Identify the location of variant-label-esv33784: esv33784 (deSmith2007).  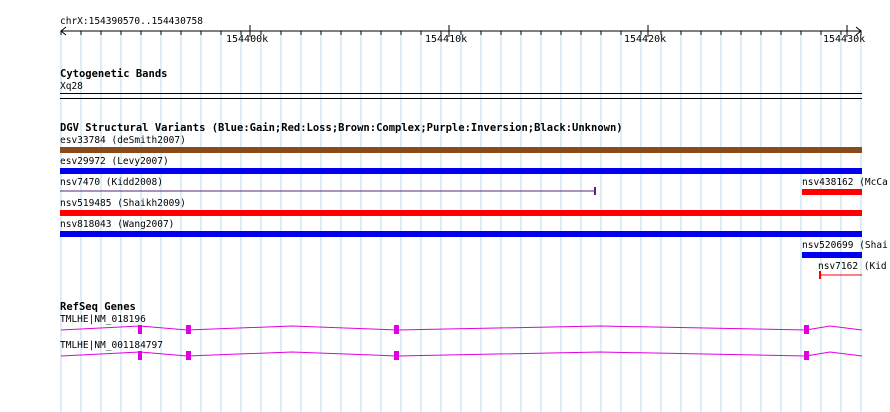
(123, 140).